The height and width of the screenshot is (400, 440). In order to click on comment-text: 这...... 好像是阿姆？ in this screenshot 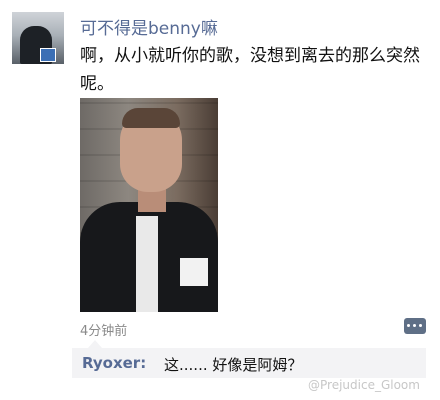, I will do `click(233, 364)`.